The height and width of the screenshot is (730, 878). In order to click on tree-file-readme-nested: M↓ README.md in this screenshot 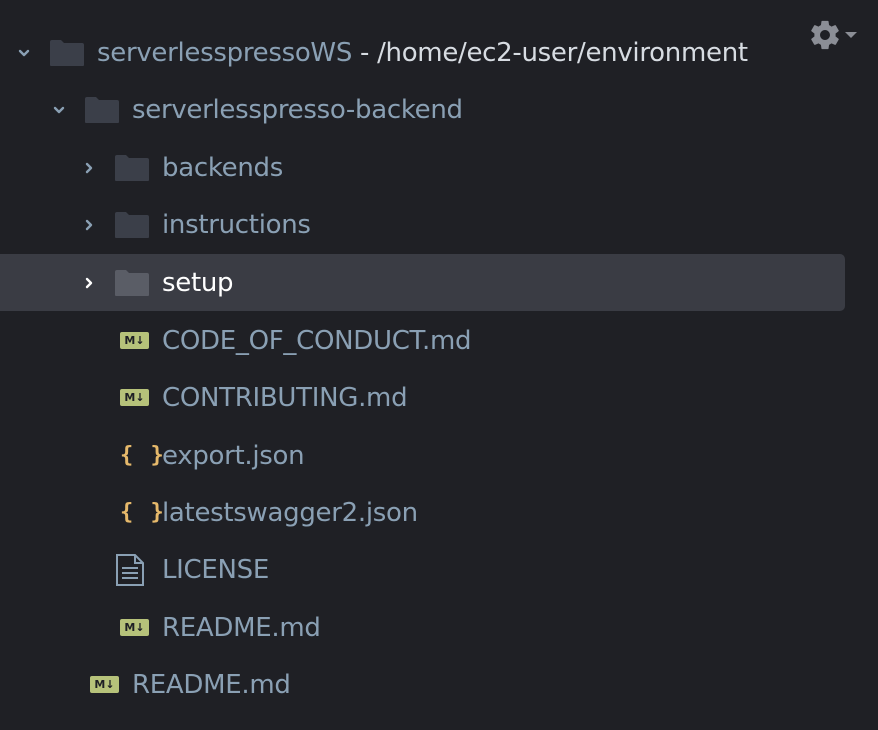, I will do `click(422, 627)`.